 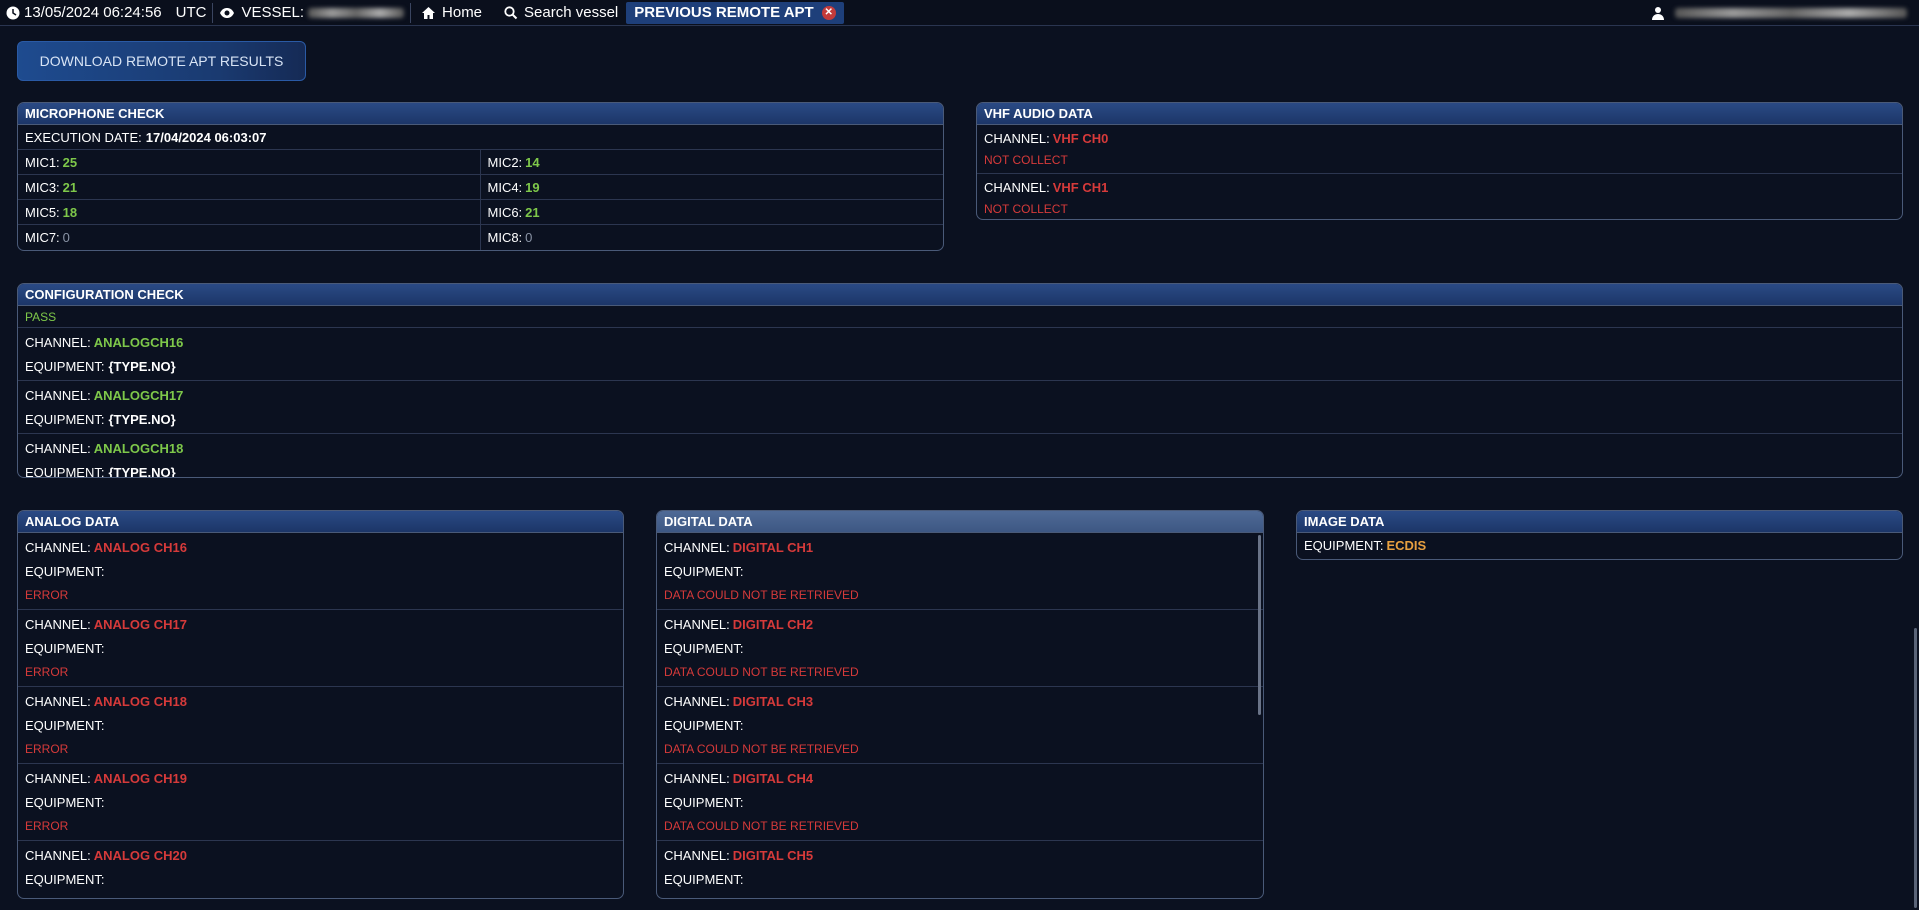 I want to click on mic-cell: MIC4: 19, so click(x=711, y=187).